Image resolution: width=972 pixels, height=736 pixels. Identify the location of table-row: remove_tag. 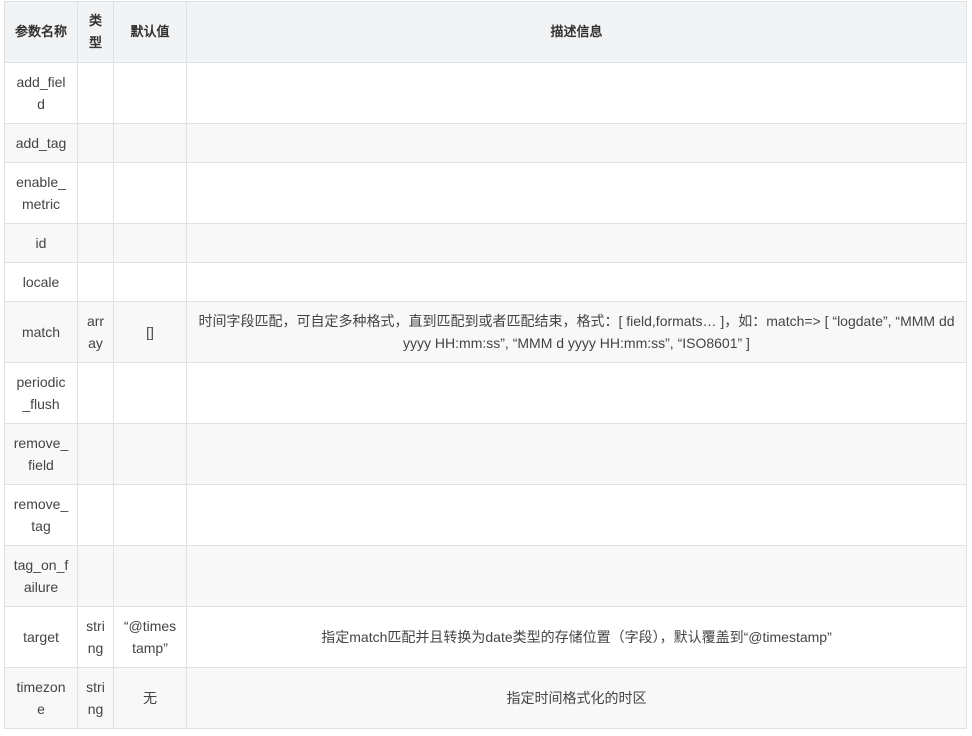
(485, 515).